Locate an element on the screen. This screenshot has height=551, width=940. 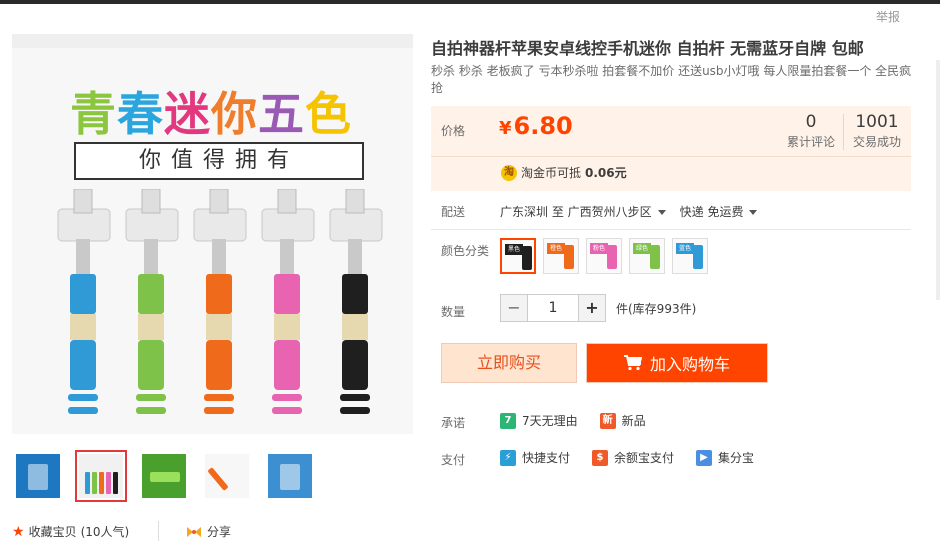
payment-text: 快捷支付 is located at coordinates (546, 458).